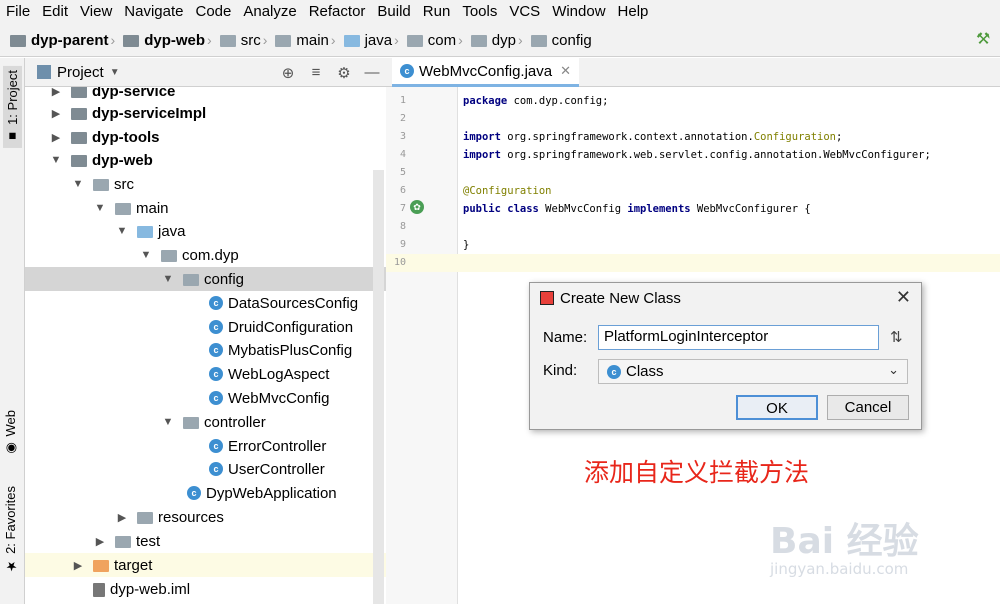 The width and height of the screenshot is (1000, 604). I want to click on menu-analyze: Analyze, so click(269, 12).